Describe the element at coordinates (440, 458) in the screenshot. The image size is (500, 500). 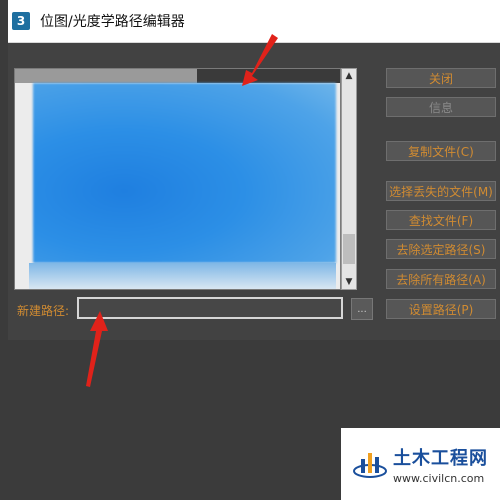
I see `watermark-name: 土木工程网` at that location.